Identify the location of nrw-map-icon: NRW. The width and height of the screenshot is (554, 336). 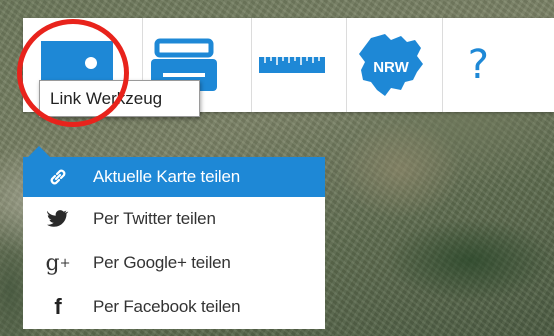
(391, 65).